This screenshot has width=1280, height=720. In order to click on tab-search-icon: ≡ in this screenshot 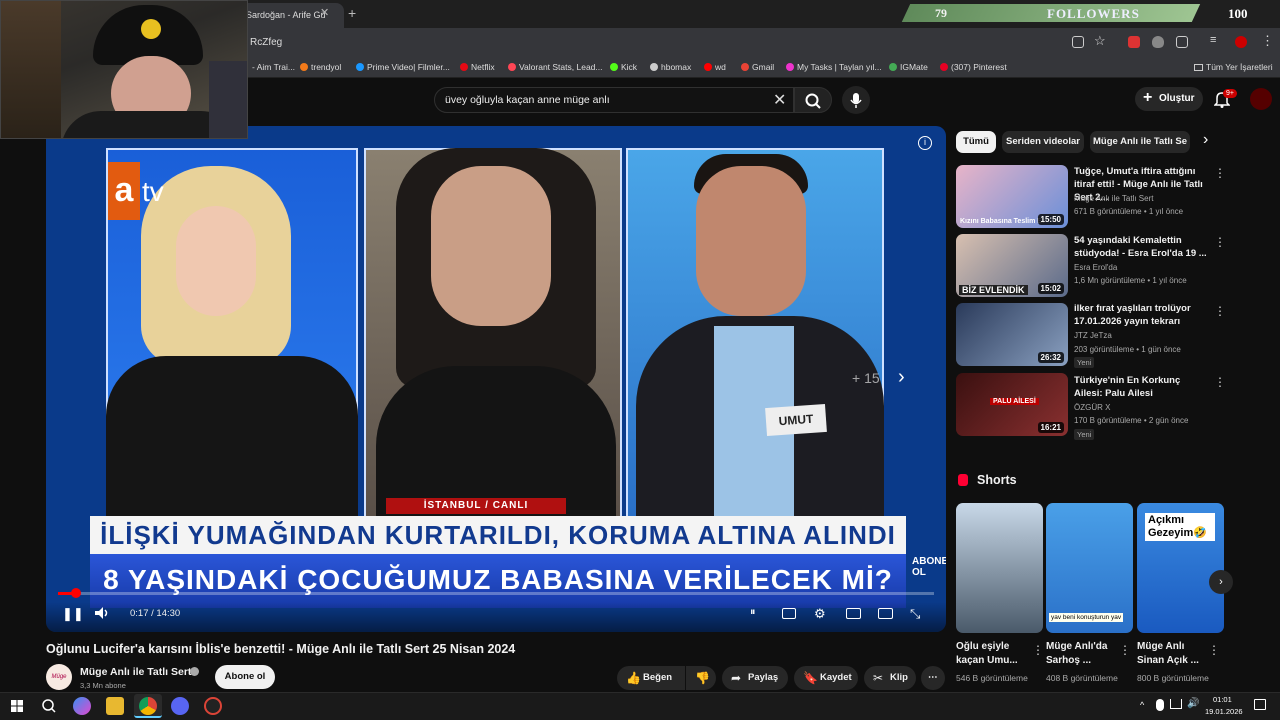, I will do `click(1213, 40)`.